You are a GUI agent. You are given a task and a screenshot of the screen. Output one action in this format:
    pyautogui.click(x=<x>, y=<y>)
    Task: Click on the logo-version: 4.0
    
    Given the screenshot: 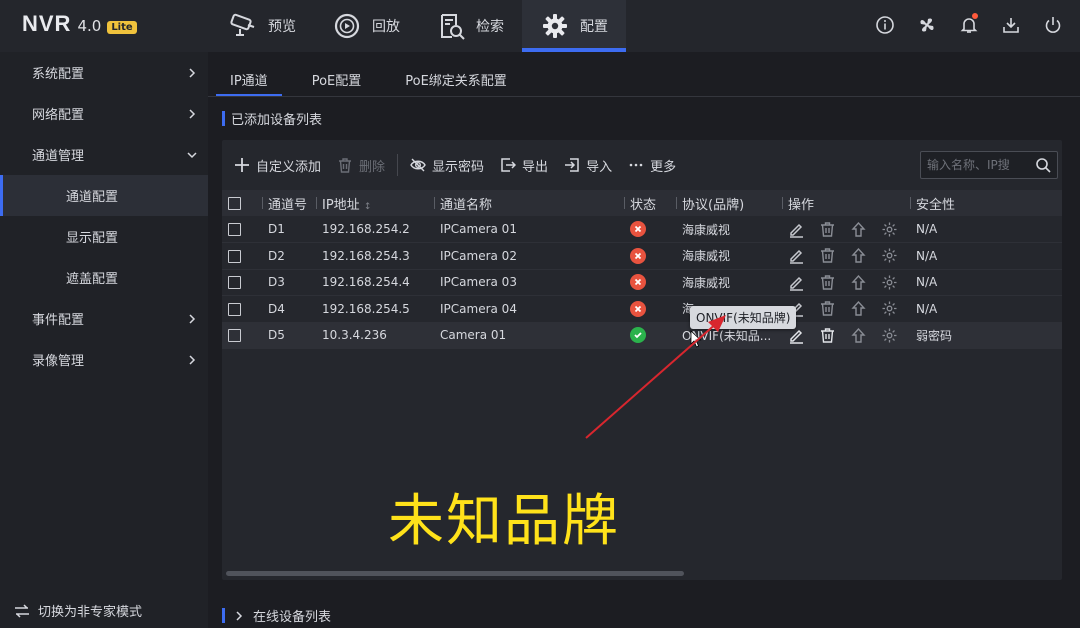 What is the action you would take?
    pyautogui.click(x=89, y=26)
    